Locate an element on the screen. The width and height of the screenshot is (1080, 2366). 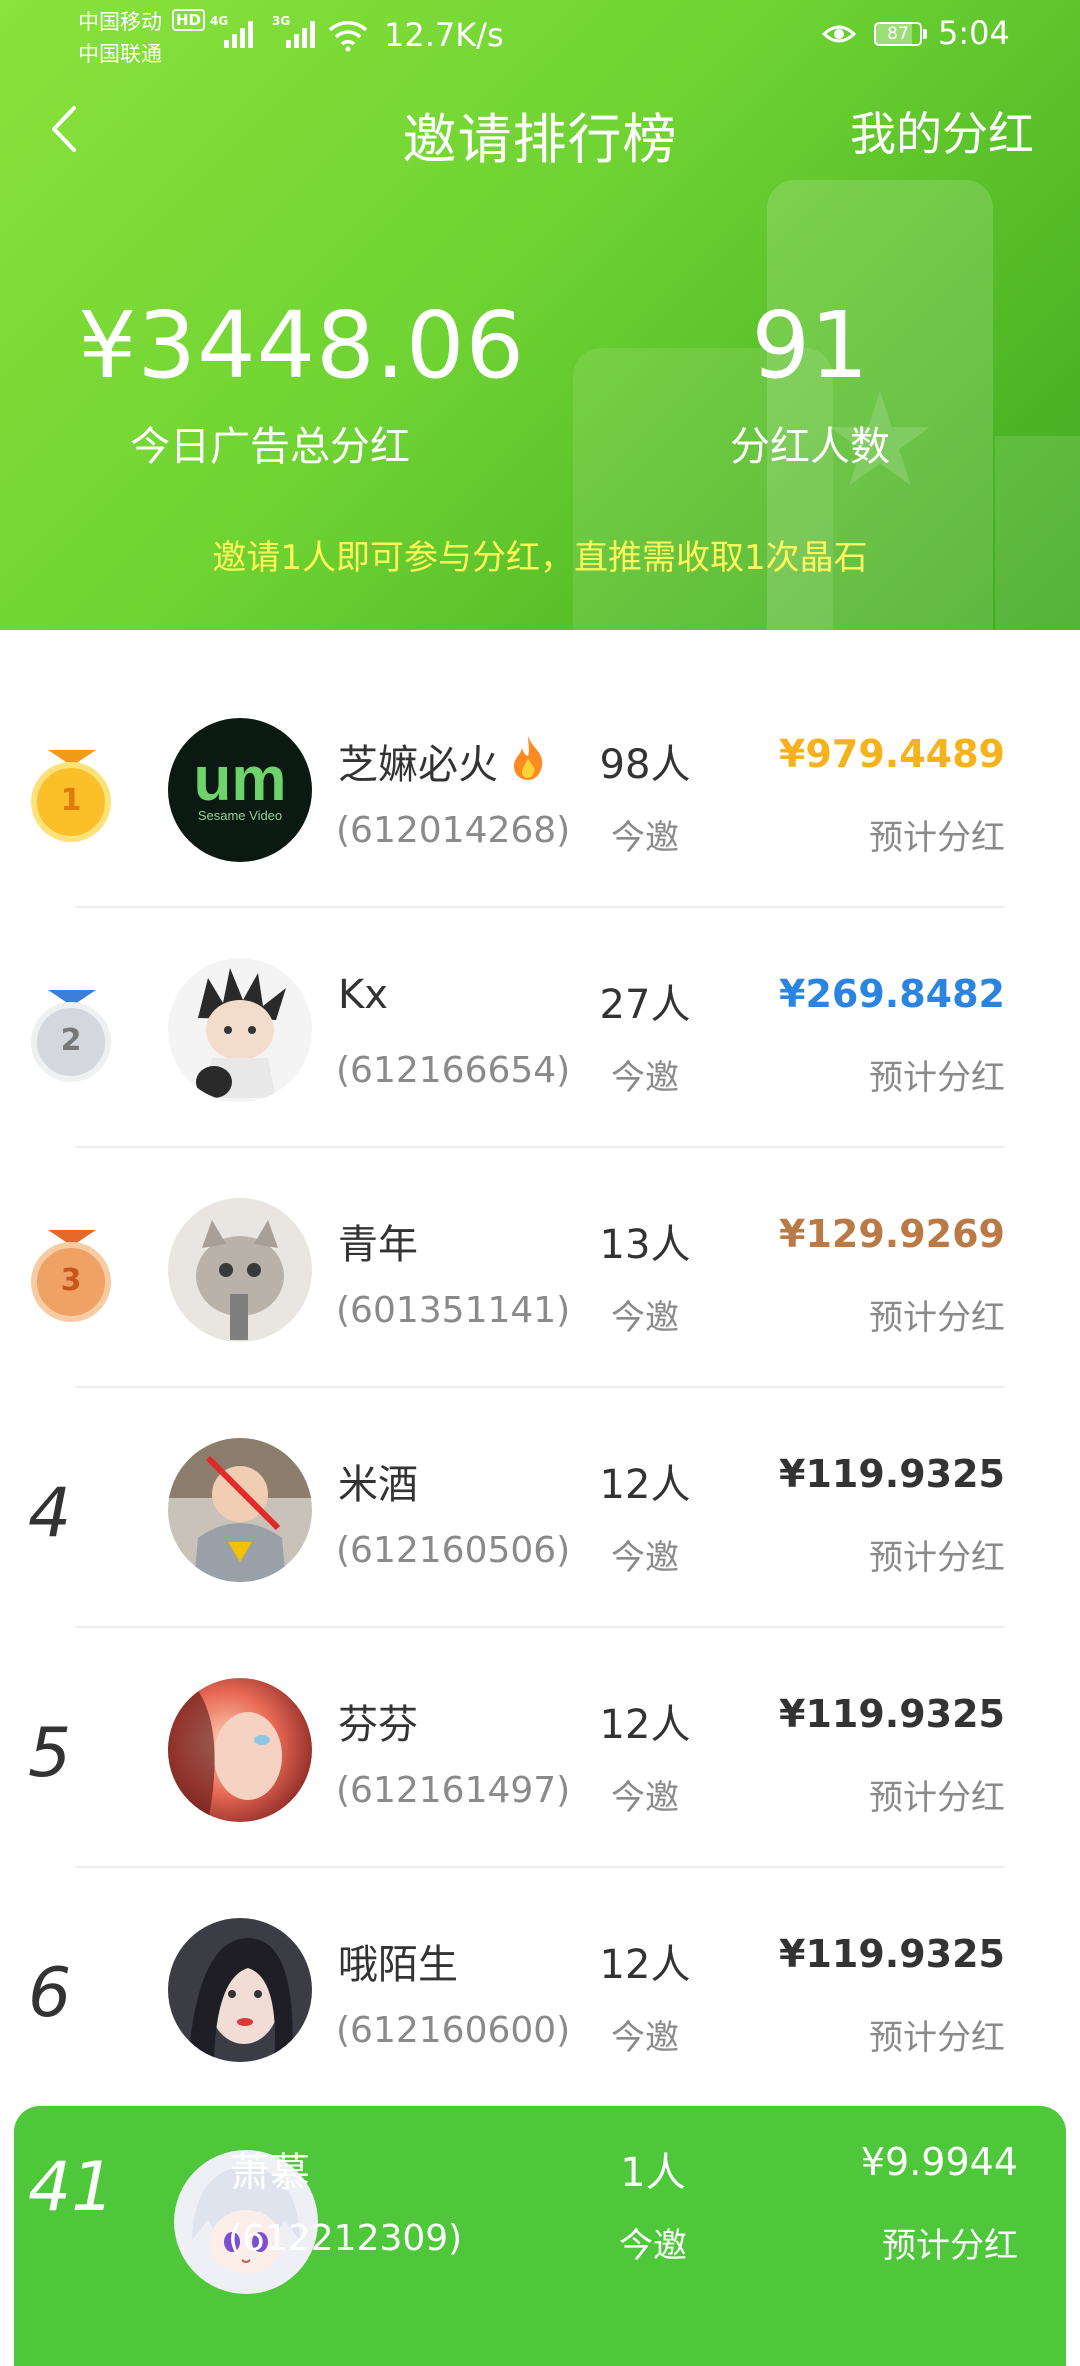
dividend-amount: ¥129.9269 is located at coordinates (892, 1234).